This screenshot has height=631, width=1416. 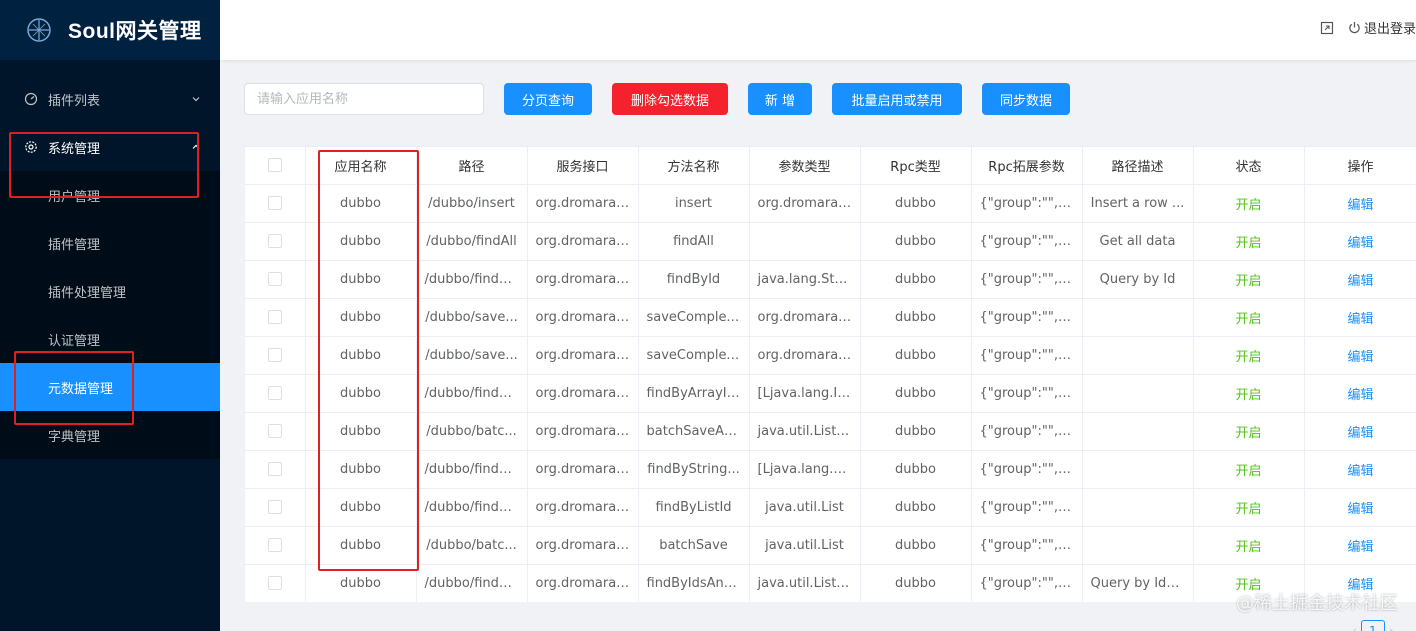 I want to click on cell-desc: Get all data, so click(x=1138, y=241).